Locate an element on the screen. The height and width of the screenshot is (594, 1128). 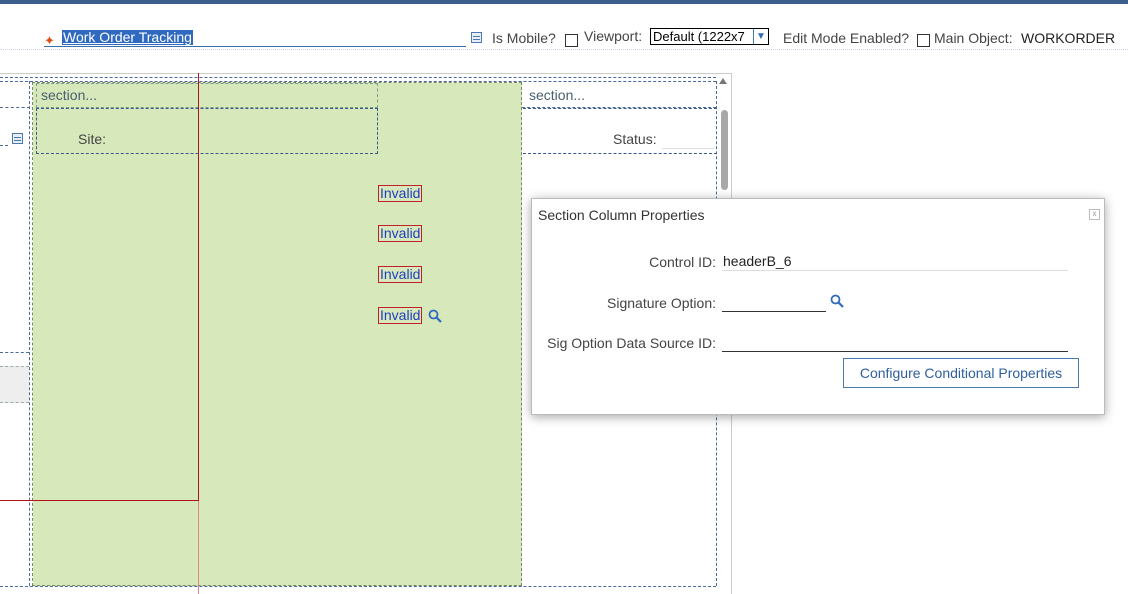
sig-option-ds-label: Sig Option Data Source ID: is located at coordinates (631, 343).